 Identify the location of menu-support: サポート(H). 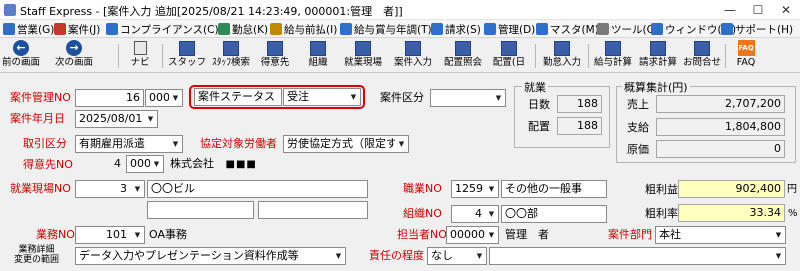
(764, 29).